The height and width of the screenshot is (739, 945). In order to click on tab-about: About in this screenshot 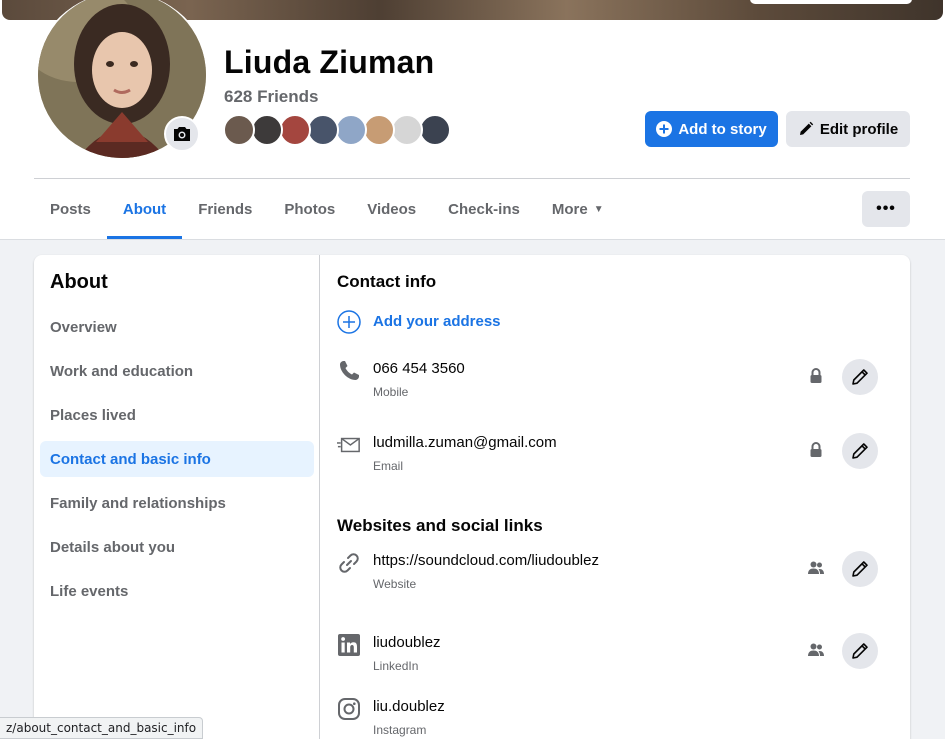, I will do `click(144, 209)`.